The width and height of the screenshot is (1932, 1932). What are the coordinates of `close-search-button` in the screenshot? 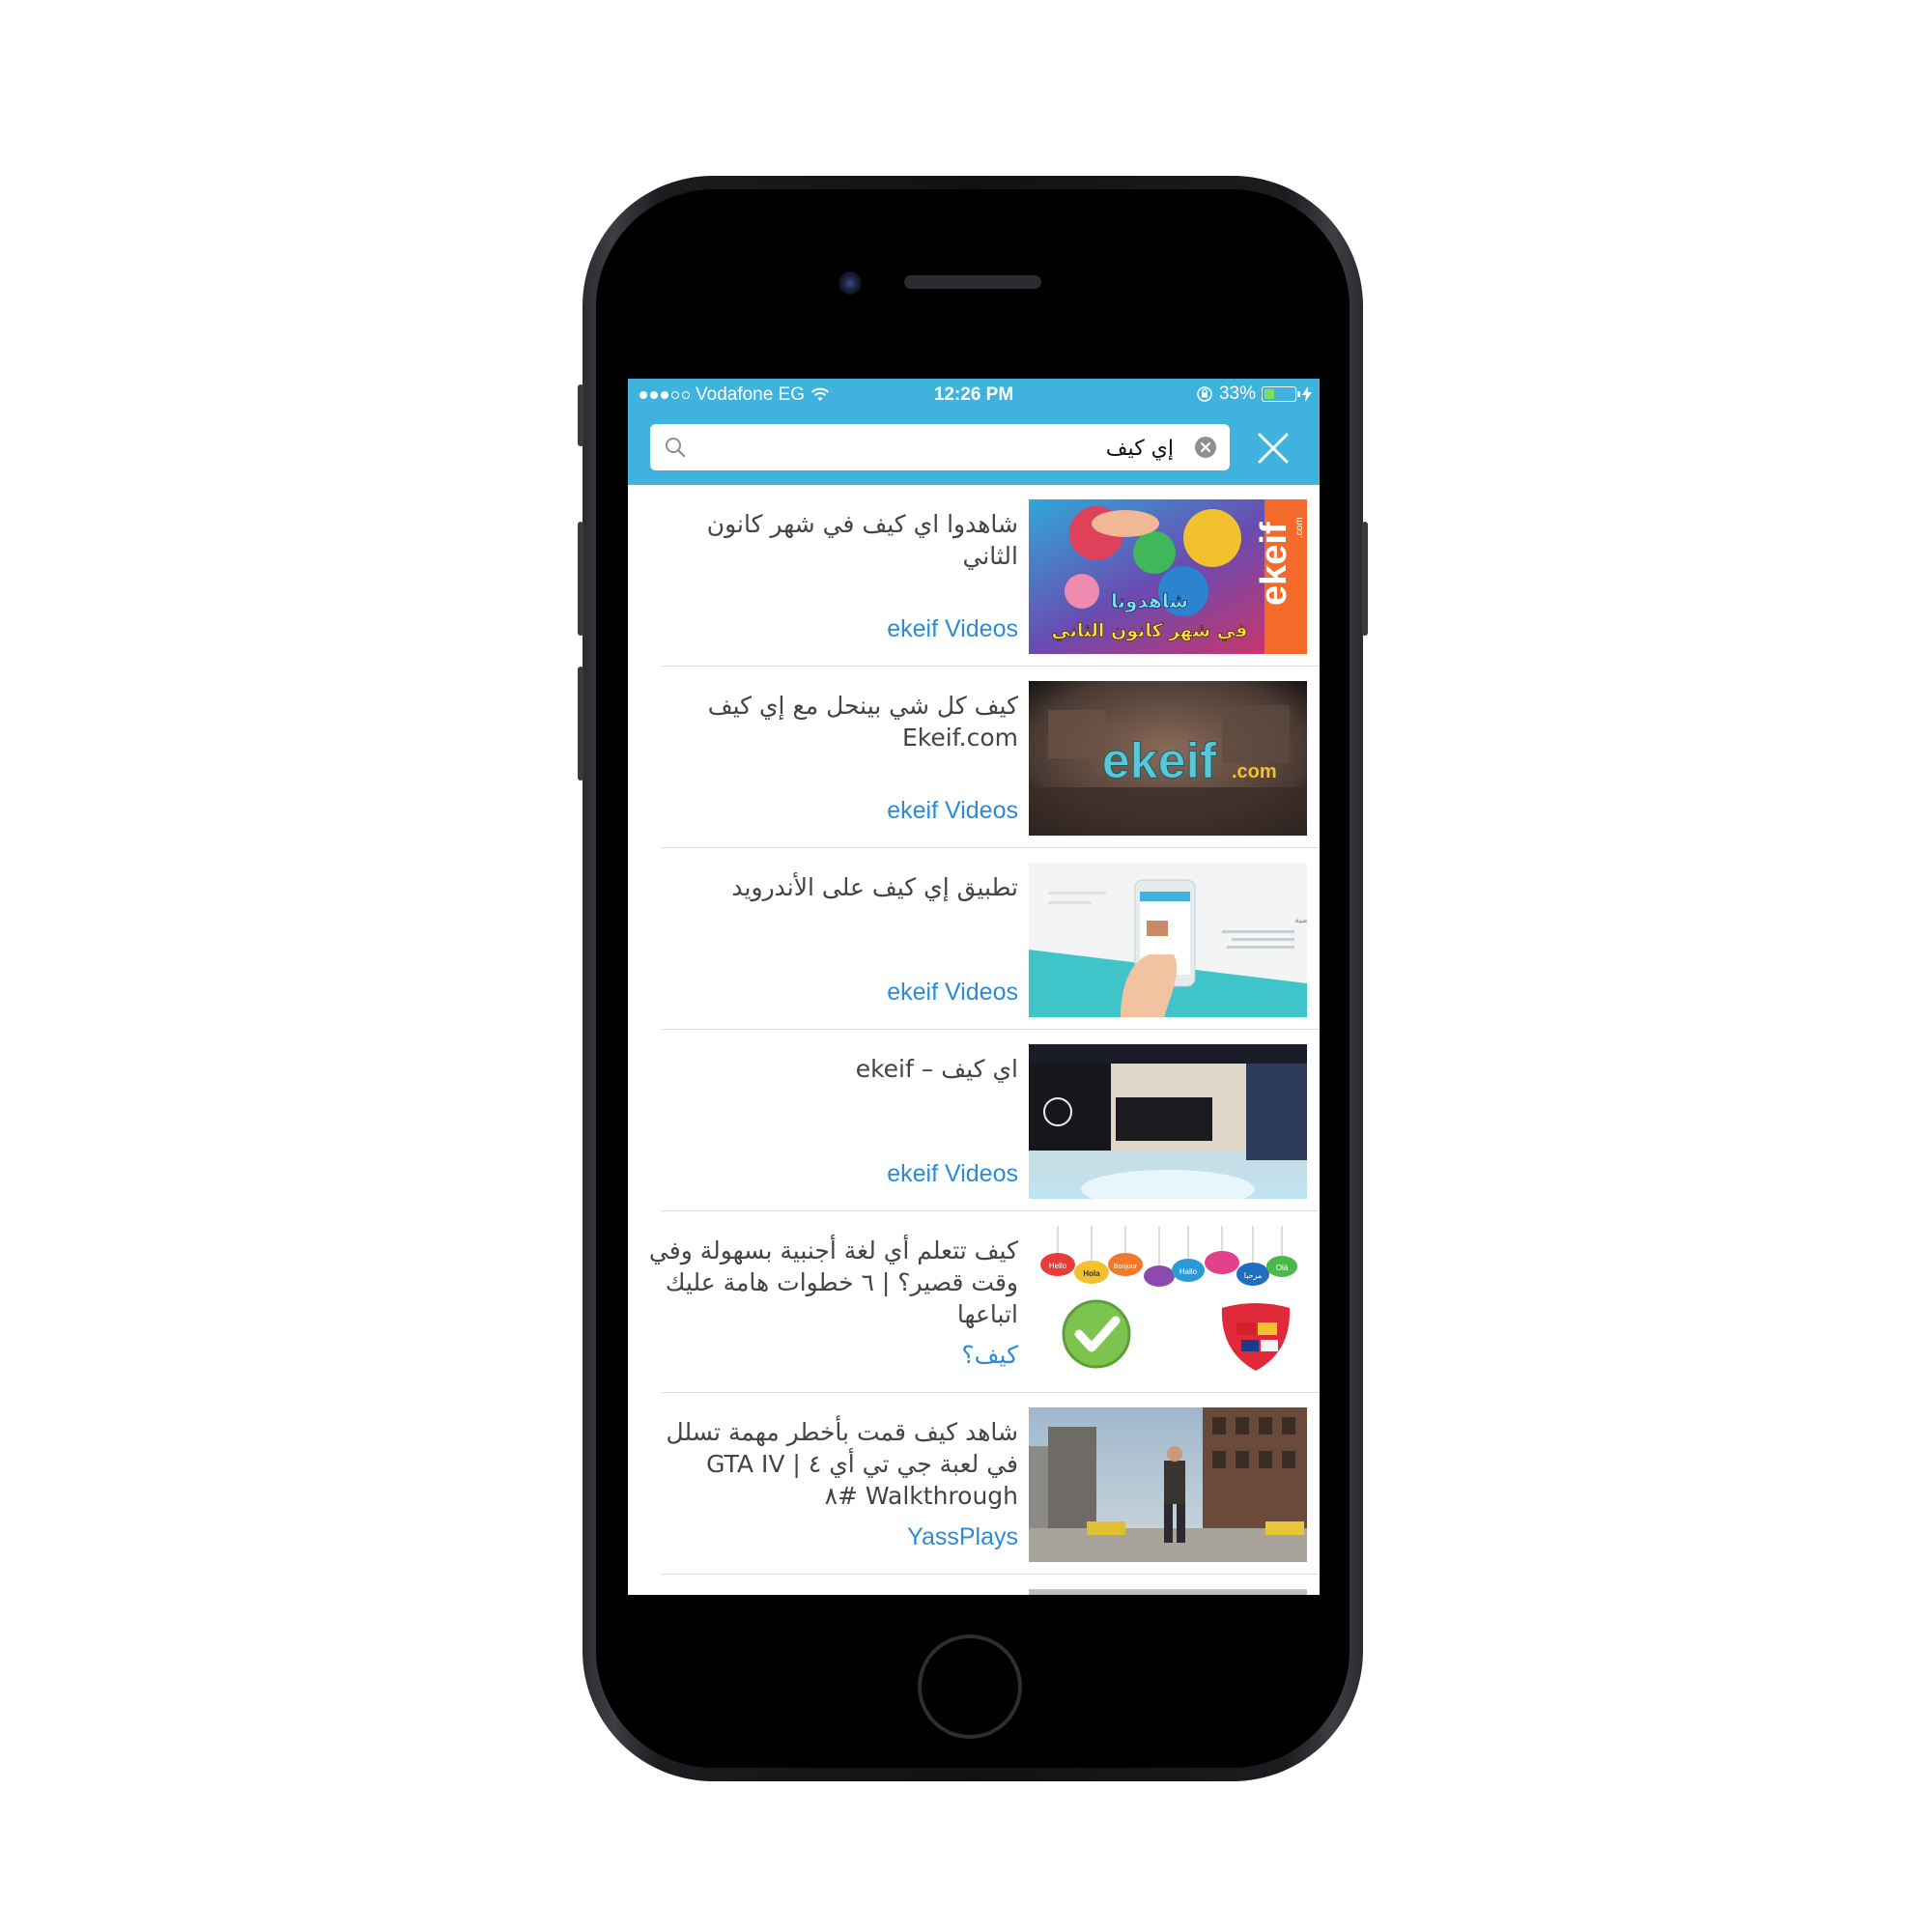 It's located at (1273, 448).